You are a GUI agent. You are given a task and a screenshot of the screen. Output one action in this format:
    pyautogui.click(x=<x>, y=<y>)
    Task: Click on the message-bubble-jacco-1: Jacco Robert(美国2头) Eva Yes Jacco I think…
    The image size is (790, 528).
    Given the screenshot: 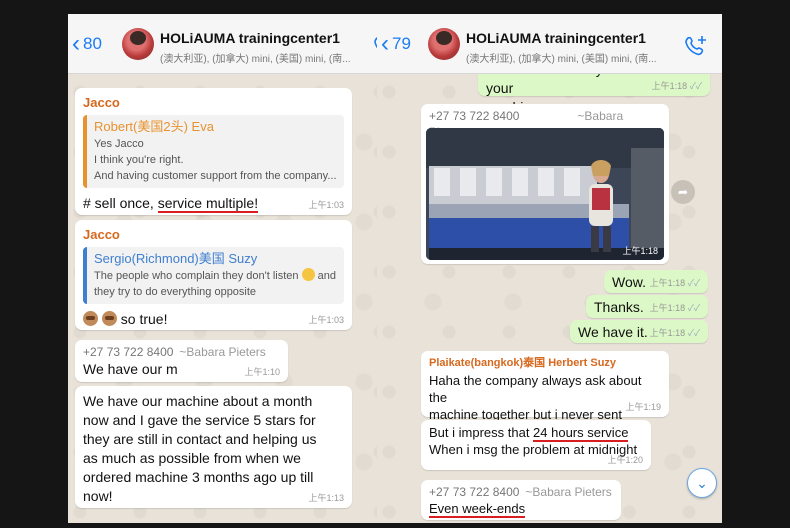 What is the action you would take?
    pyautogui.click(x=213, y=151)
    